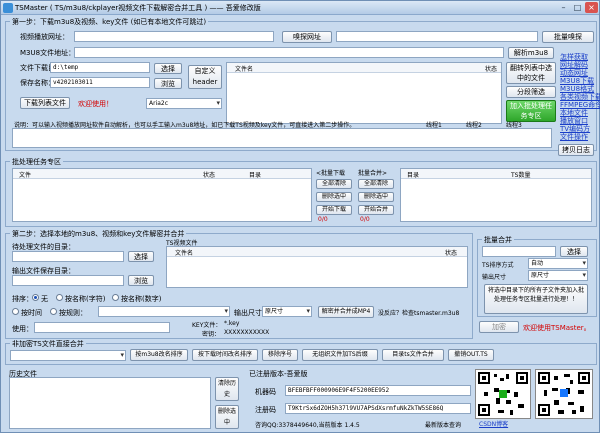 This screenshot has height=433, width=600. What do you see at coordinates (307, 37) in the screenshot?
I see `sniff-button: 嗅探网址` at bounding box center [307, 37].